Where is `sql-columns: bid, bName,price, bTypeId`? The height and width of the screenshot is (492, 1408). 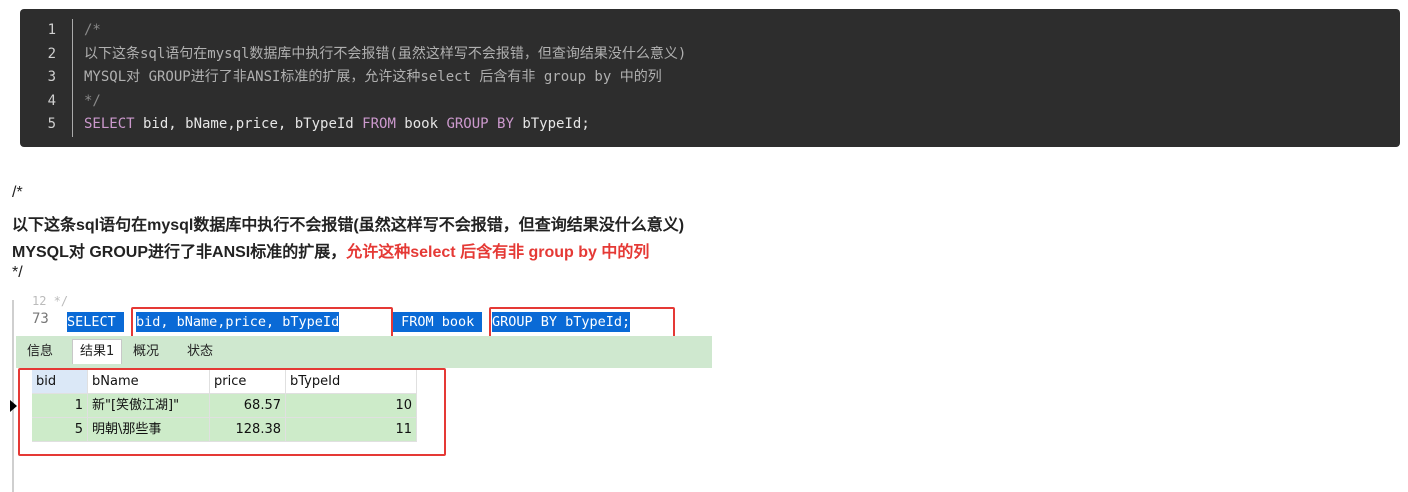
sql-columns: bid, bName,price, bTypeId is located at coordinates (248, 124).